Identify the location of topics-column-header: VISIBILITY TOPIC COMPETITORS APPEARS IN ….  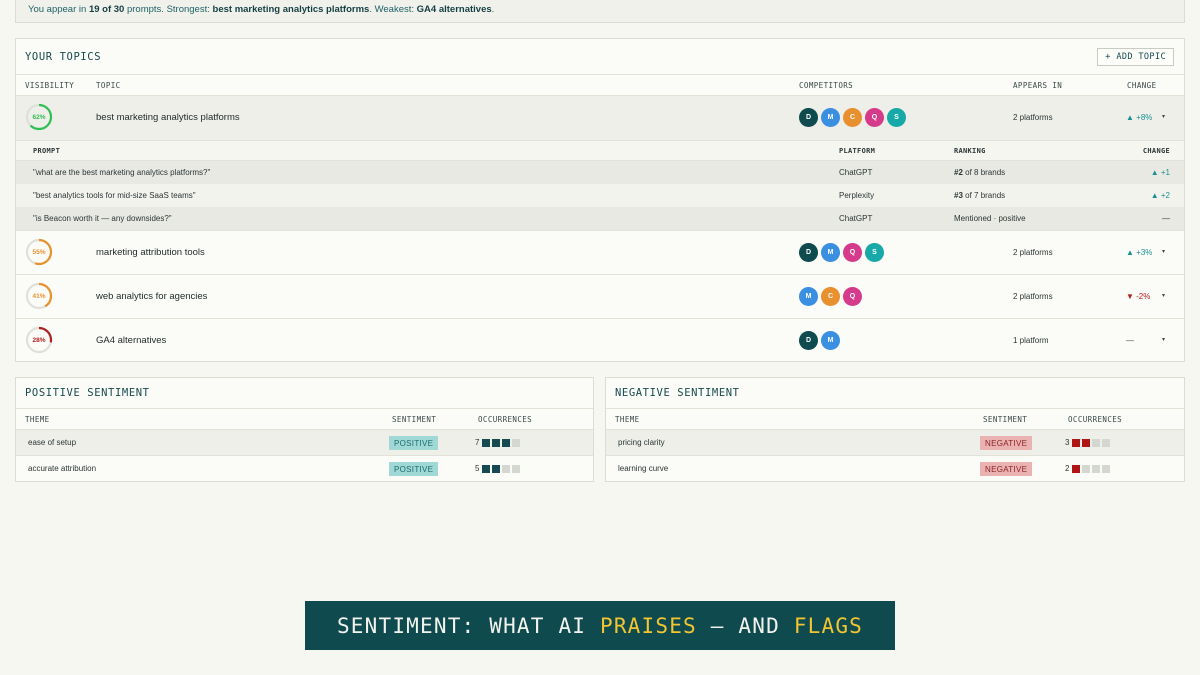
(600, 85).